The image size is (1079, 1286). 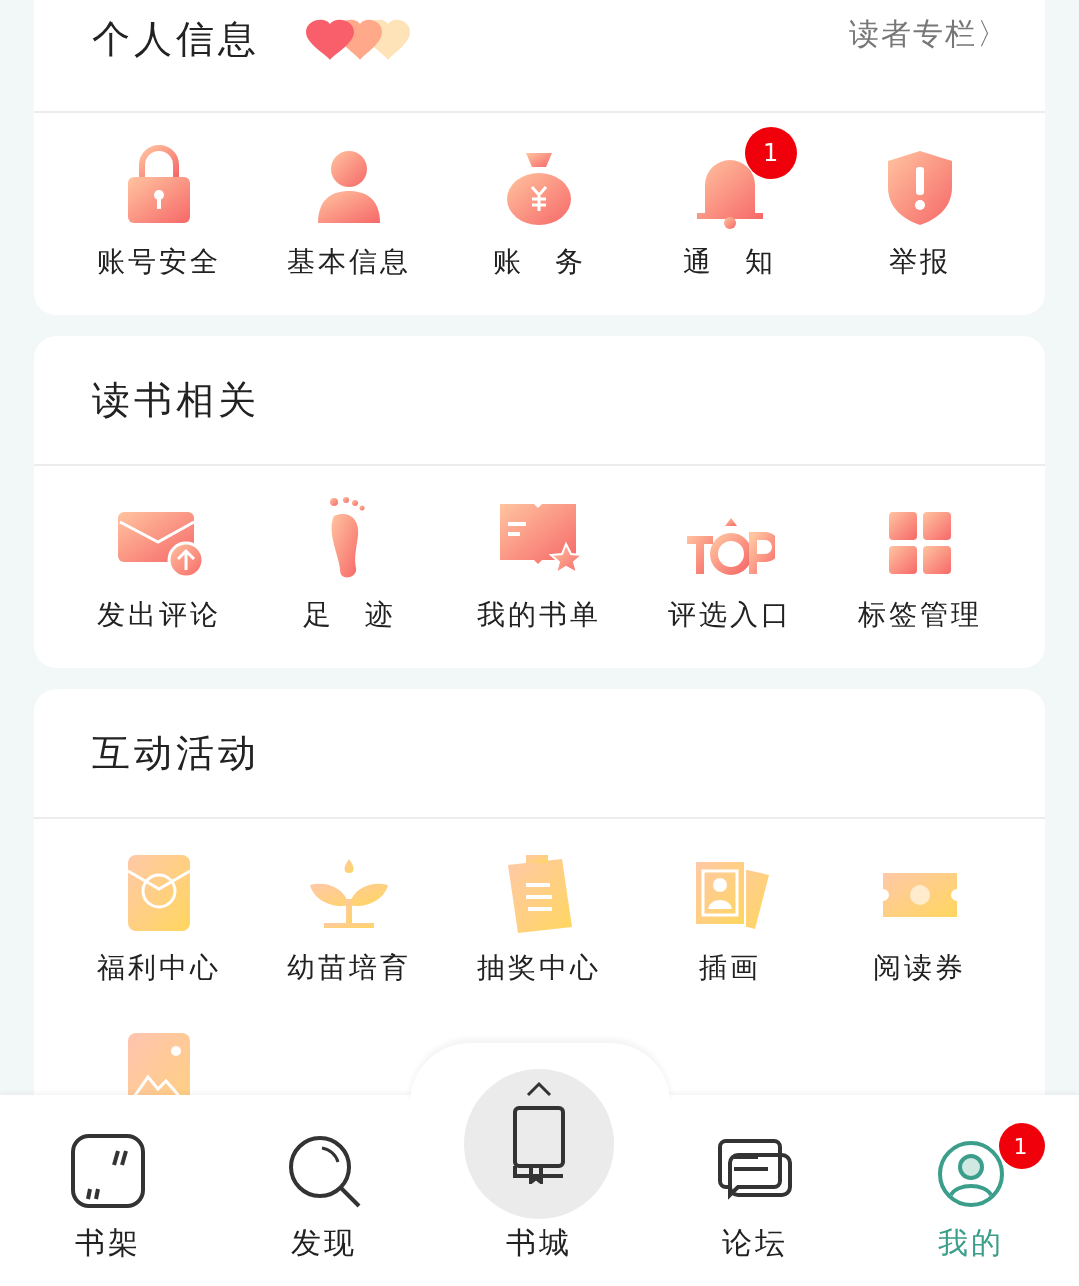 What do you see at coordinates (539, 968) in the screenshot?
I see `menu-item-label: 抽奖中心` at bounding box center [539, 968].